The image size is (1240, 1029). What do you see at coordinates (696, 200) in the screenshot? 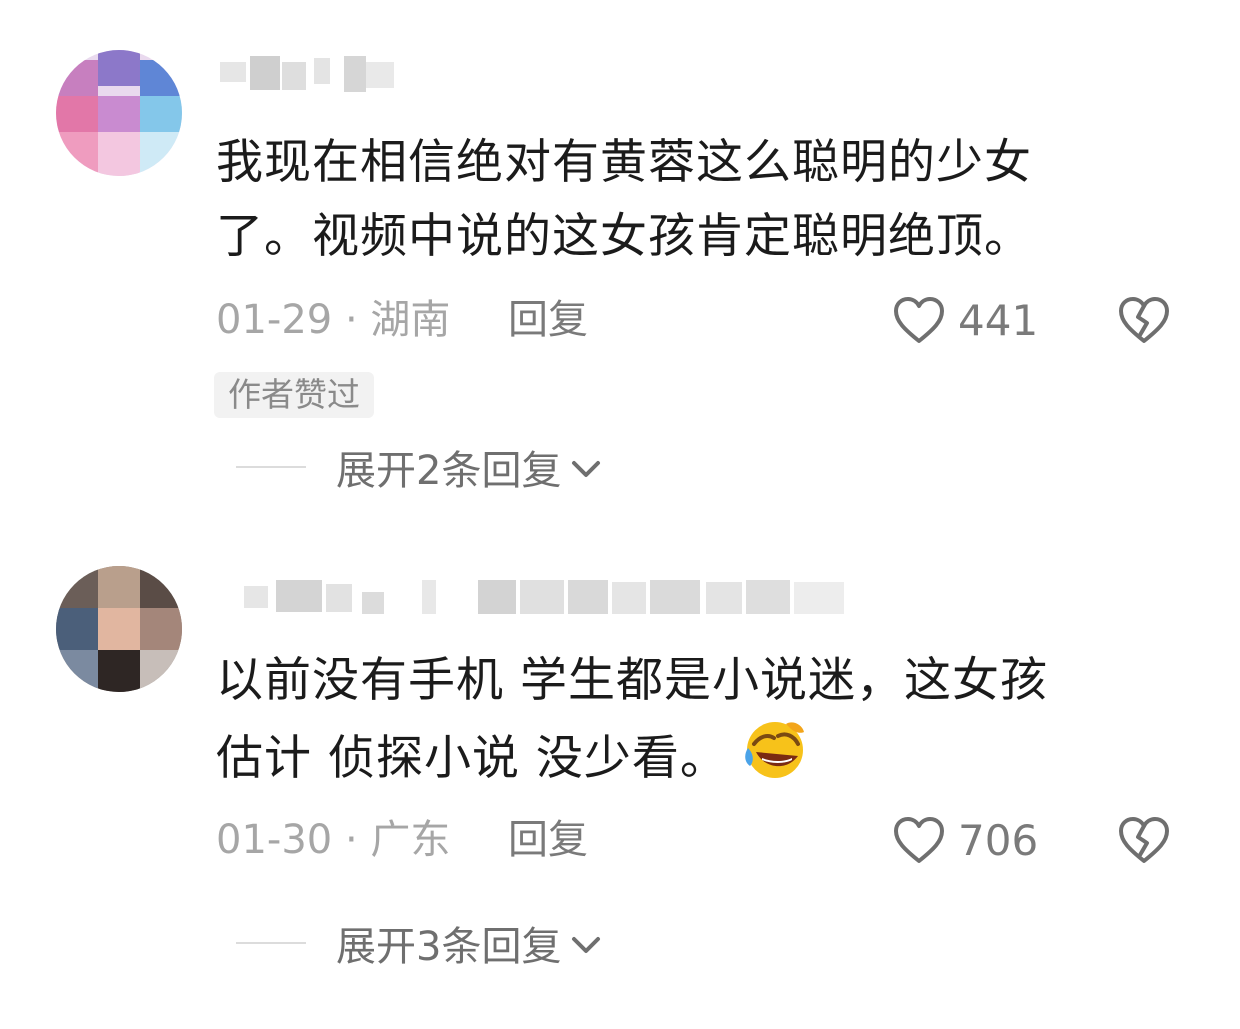
I see `comment-text: 我现在相信绝对有黄蓉这么聪明的少女 了。视频中说的这女孩肯定聪明绝顶。` at bounding box center [696, 200].